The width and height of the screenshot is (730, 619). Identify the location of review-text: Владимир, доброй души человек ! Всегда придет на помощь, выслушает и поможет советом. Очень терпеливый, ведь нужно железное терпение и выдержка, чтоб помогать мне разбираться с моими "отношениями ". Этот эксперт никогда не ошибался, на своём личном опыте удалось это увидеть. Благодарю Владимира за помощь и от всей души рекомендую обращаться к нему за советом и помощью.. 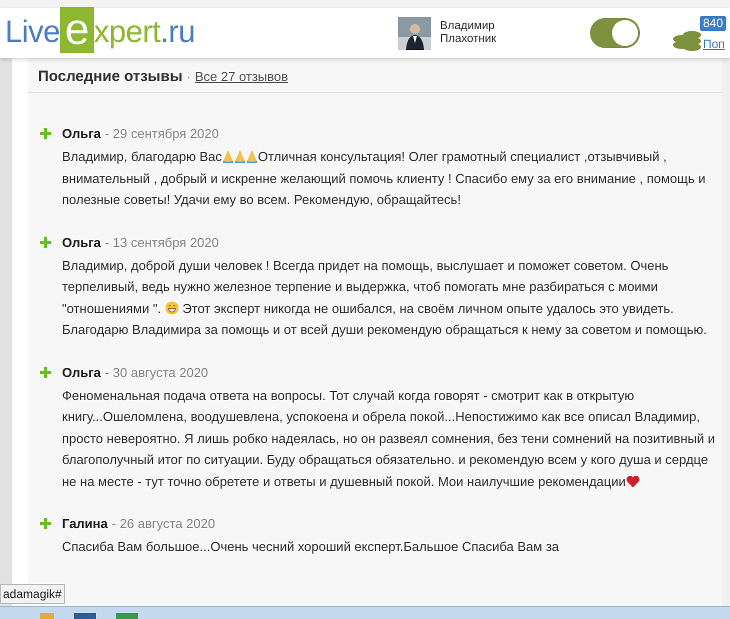
(385, 297).